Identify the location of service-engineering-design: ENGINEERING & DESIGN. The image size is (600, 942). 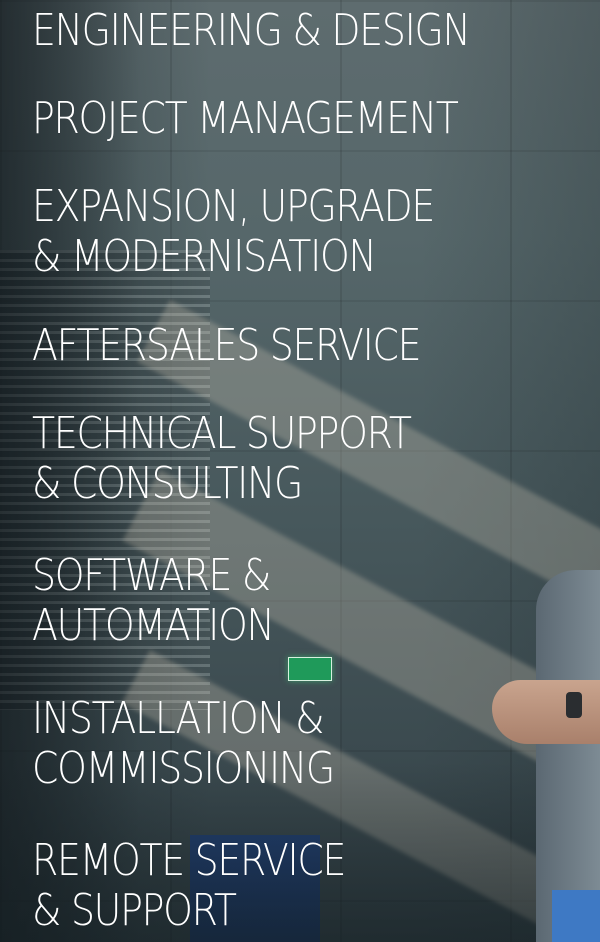
(312, 31).